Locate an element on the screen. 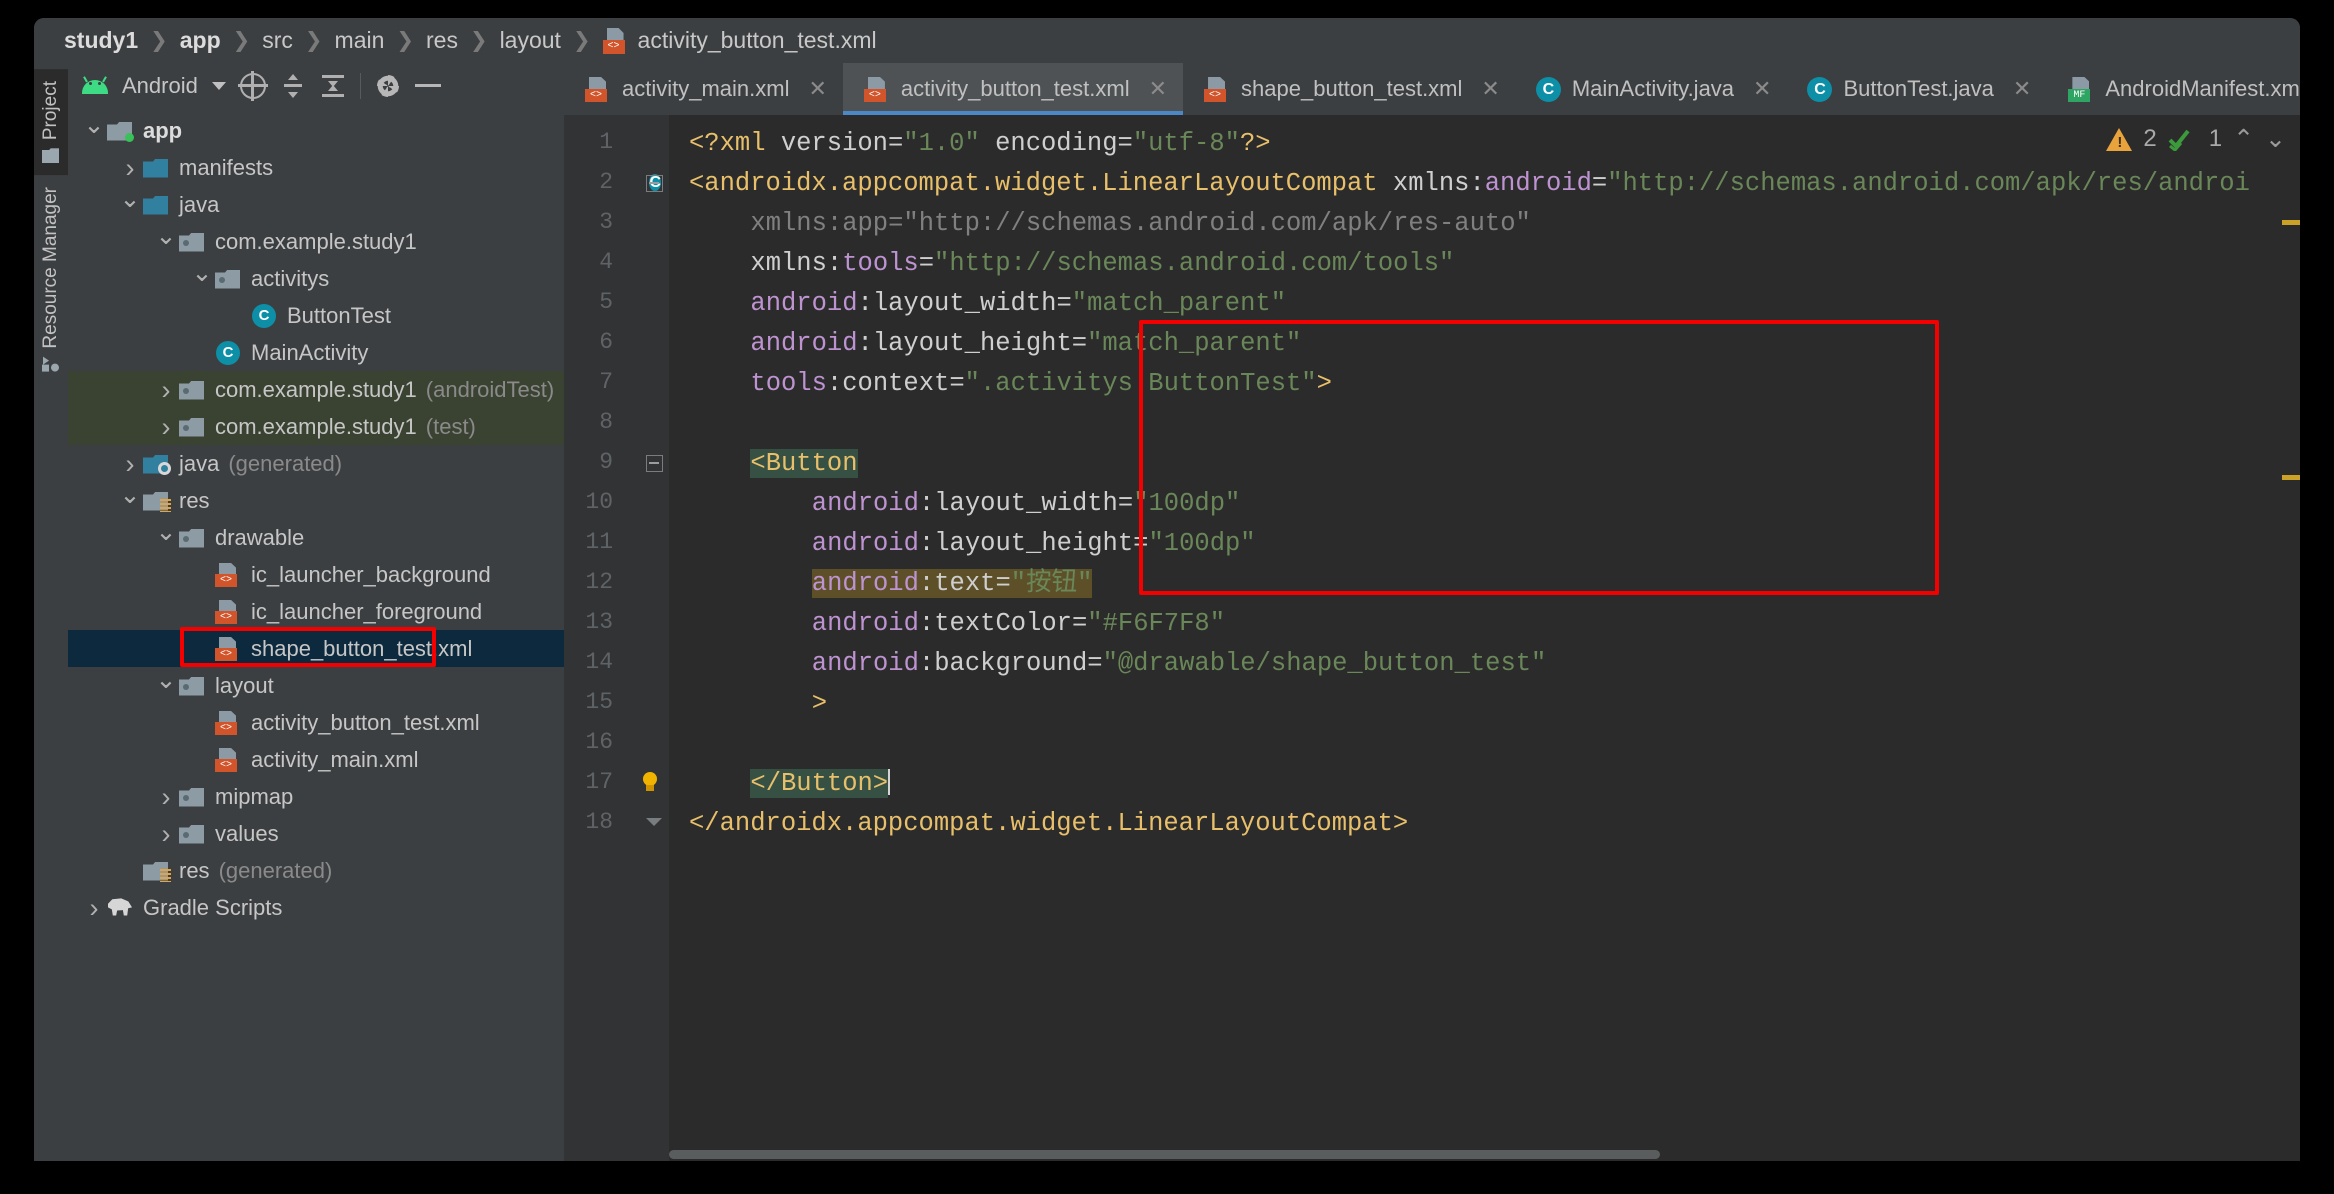 The height and width of the screenshot is (1194, 2334). tree-item-values: values is located at coordinates (316, 833).